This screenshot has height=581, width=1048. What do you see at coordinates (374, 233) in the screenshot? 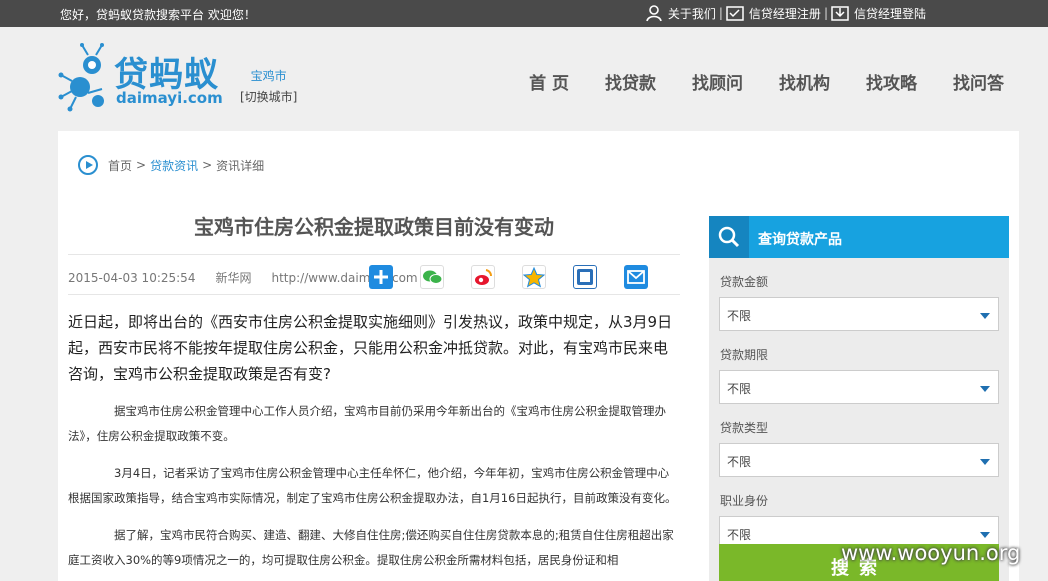
I see `article-title: 宝鸡市住房公积金提取政策目前没有变动` at bounding box center [374, 233].